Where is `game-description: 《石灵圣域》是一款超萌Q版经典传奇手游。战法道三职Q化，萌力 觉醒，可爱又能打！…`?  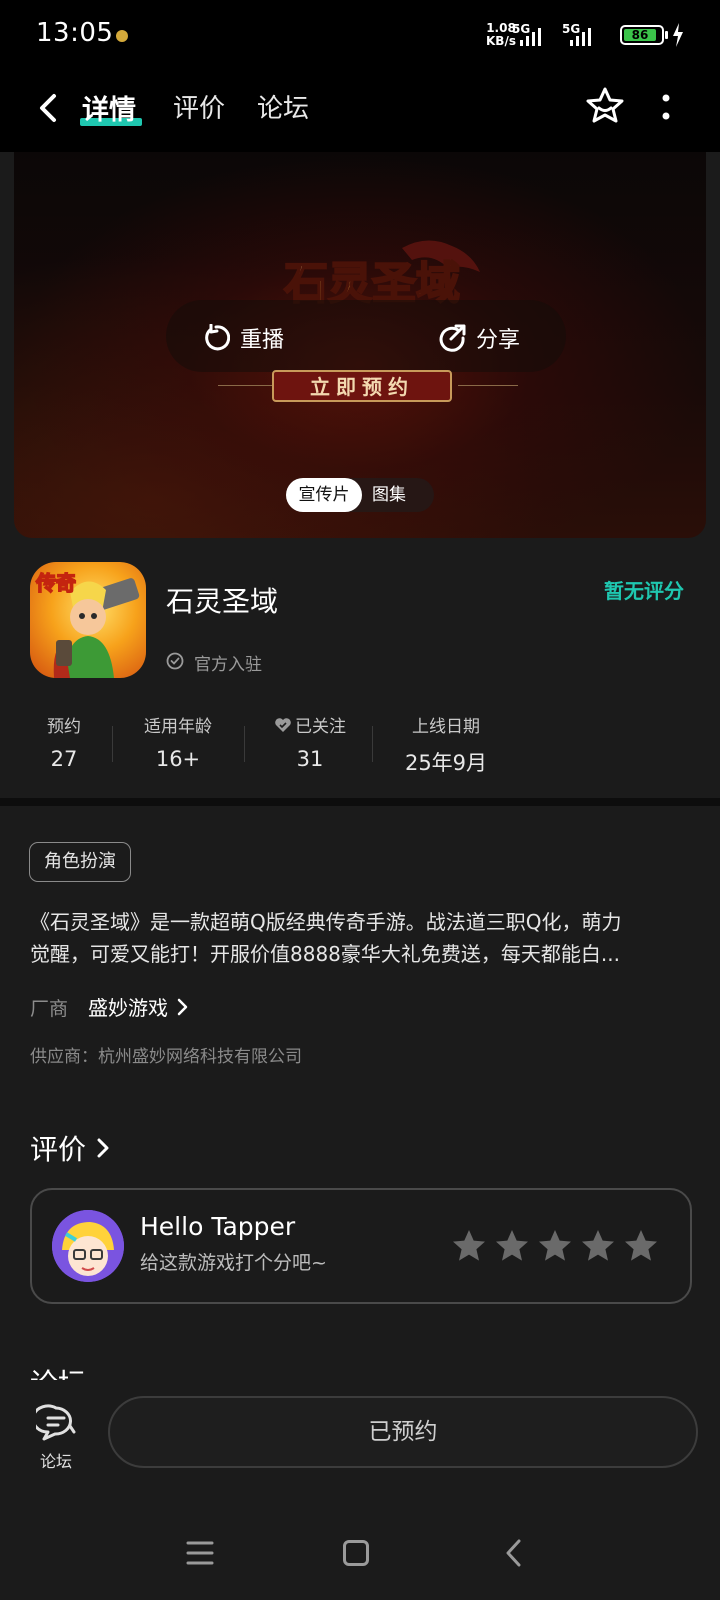 game-description: 《石灵圣域》是一款超萌Q版经典传奇手游。战法道三职Q化，萌力 觉醒，可爱又能打！… is located at coordinates (362, 938).